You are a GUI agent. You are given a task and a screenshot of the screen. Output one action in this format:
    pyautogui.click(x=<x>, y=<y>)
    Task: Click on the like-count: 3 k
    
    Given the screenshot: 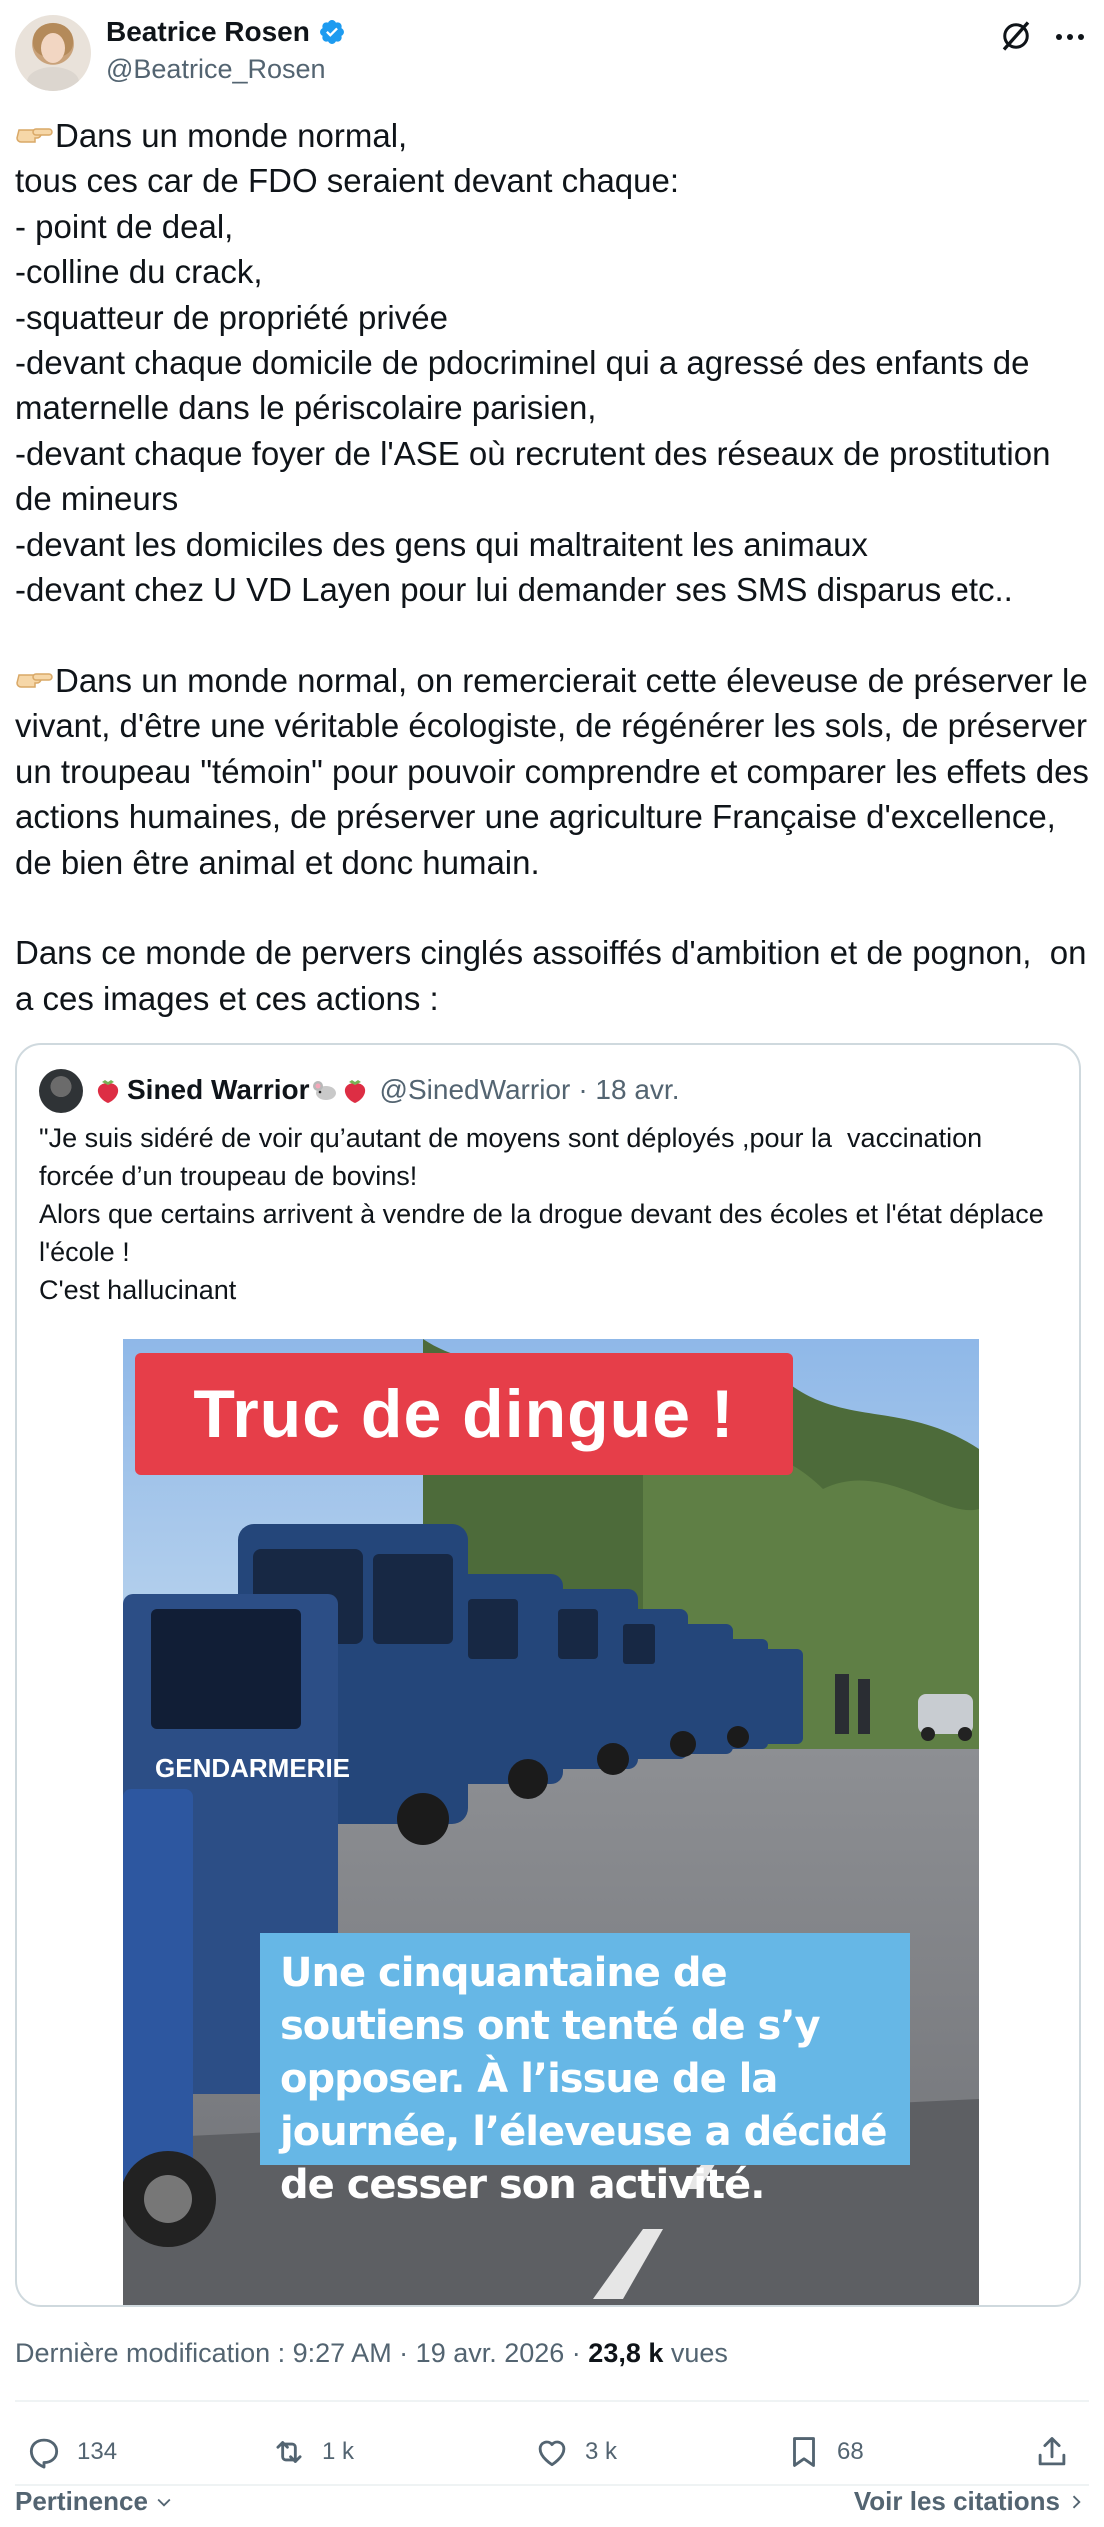 What is the action you would take?
    pyautogui.click(x=601, y=2451)
    